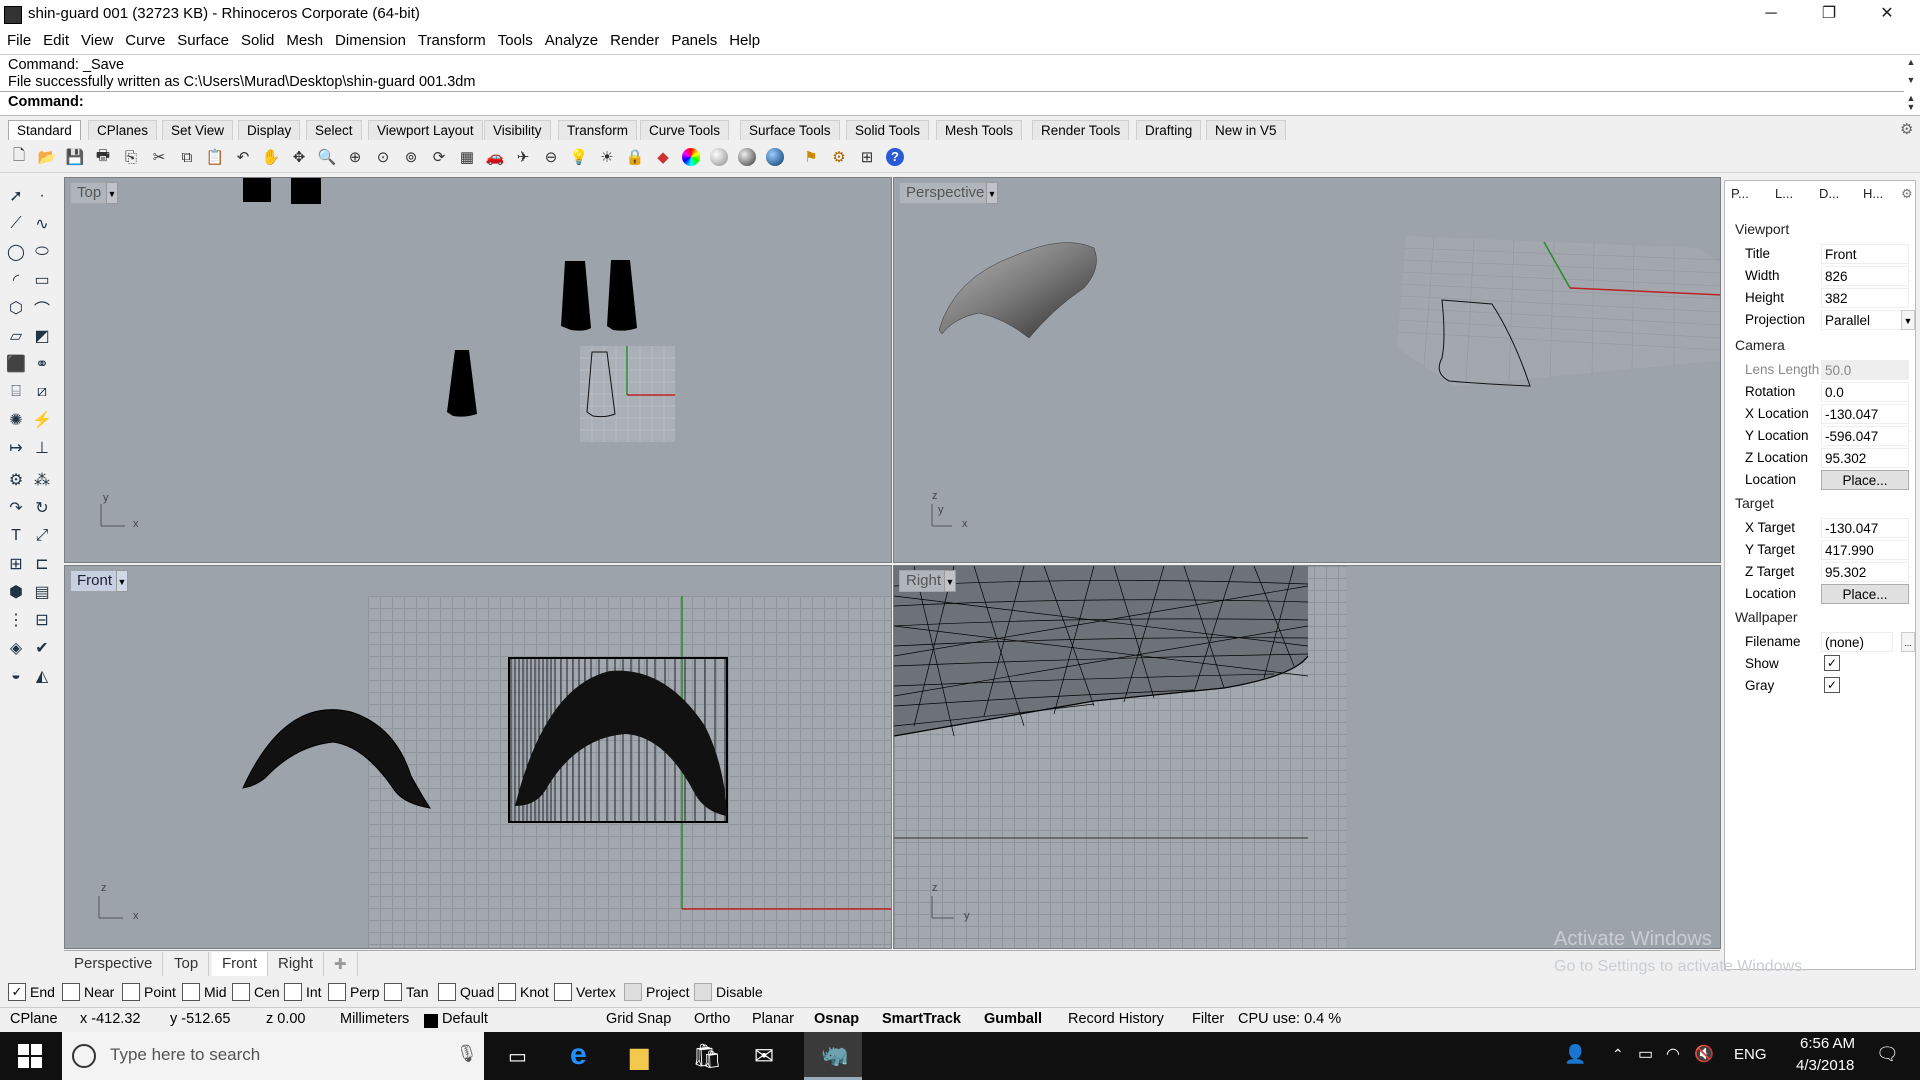  What do you see at coordinates (1169, 130) in the screenshot?
I see `tab-drafting: Drafting` at bounding box center [1169, 130].